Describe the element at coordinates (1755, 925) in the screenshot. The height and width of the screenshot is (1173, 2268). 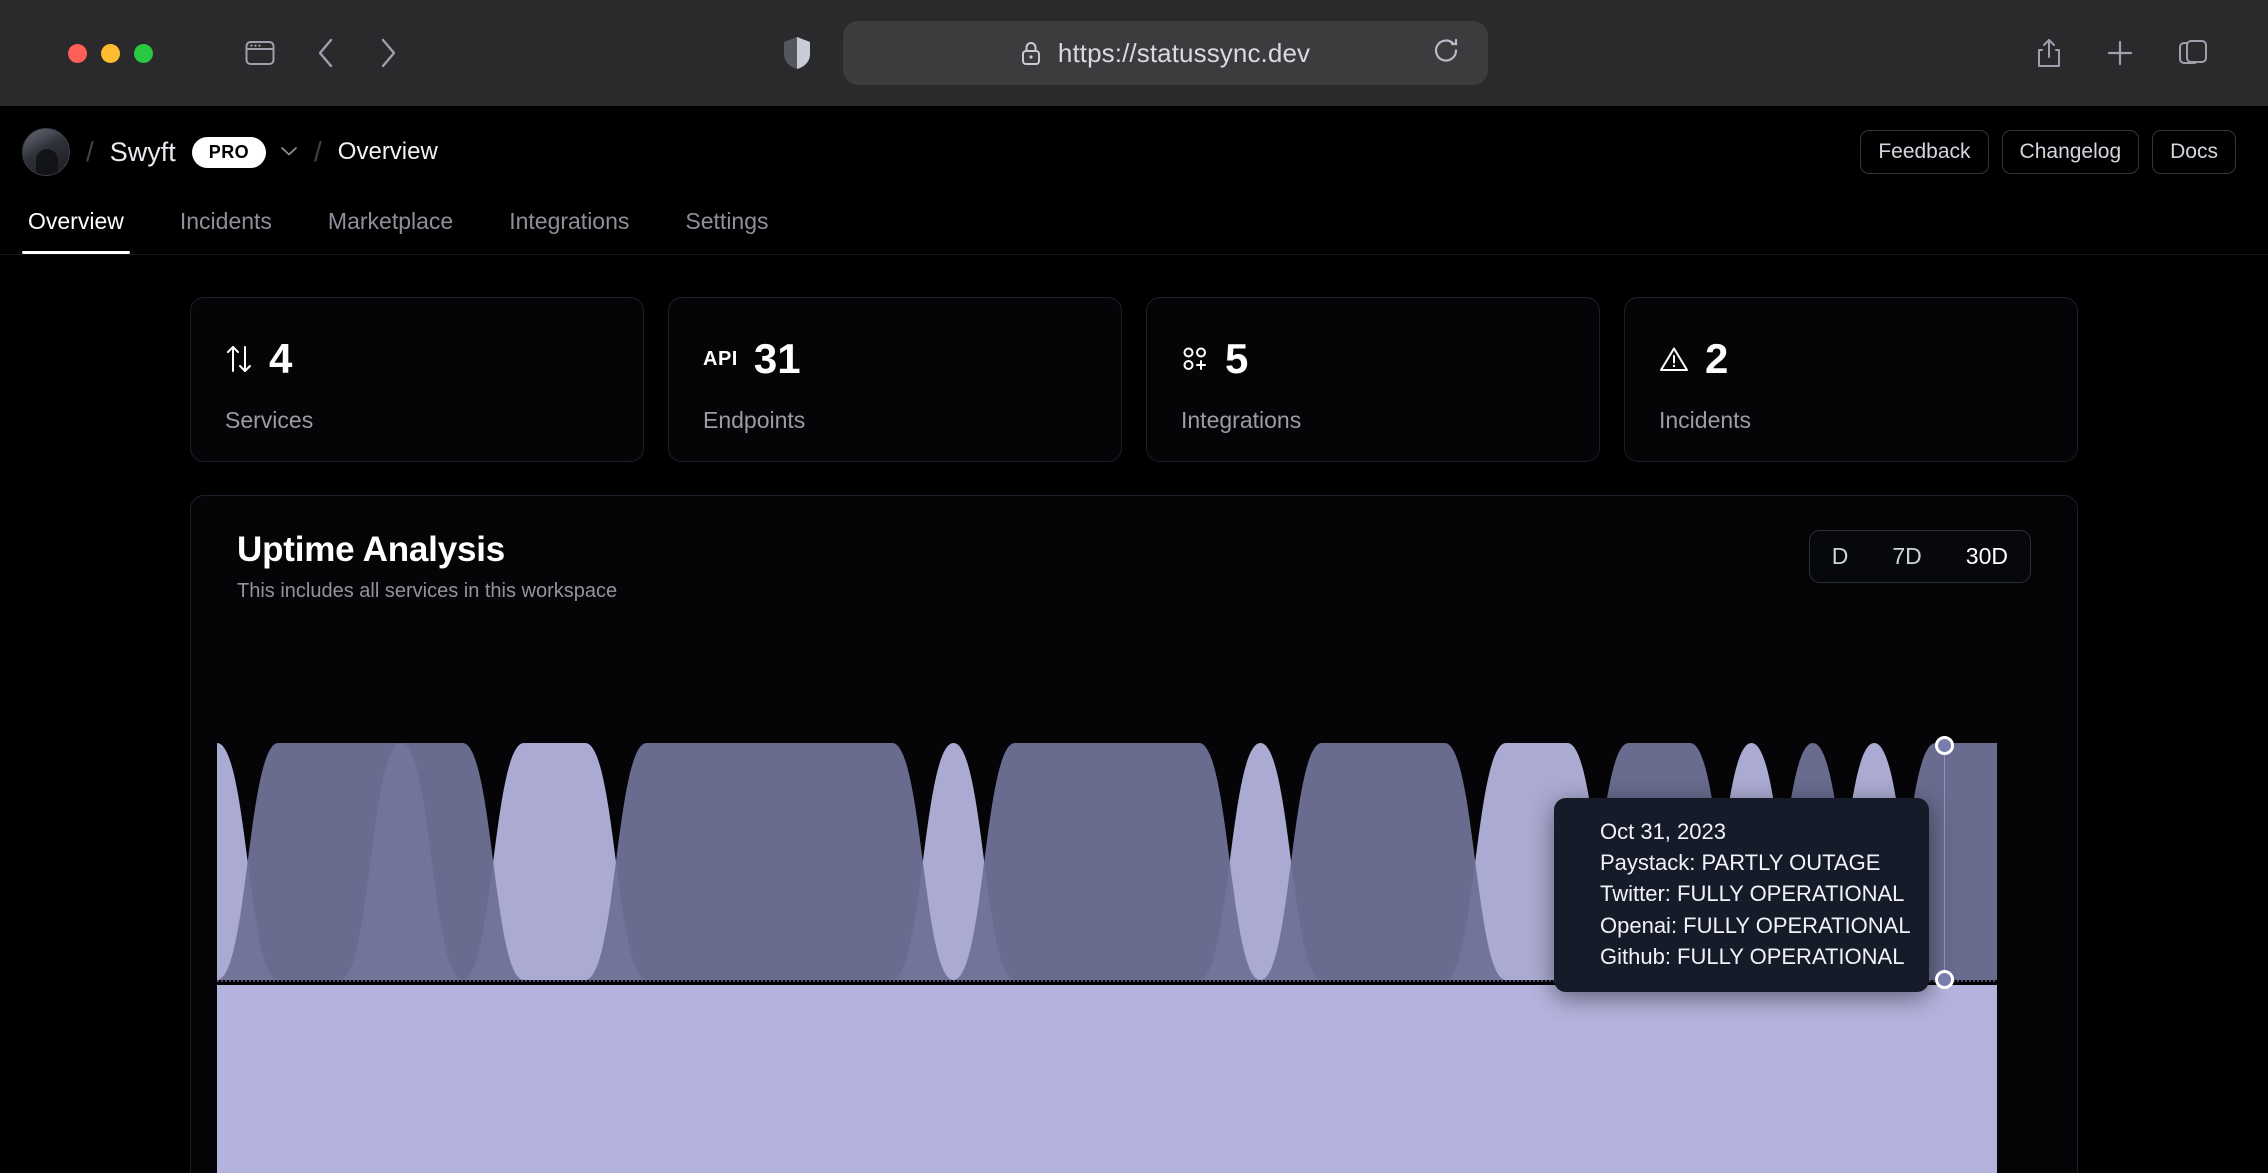
I see `tooltip-row-openai: Openai: FULLY OPERATIONAL` at that location.